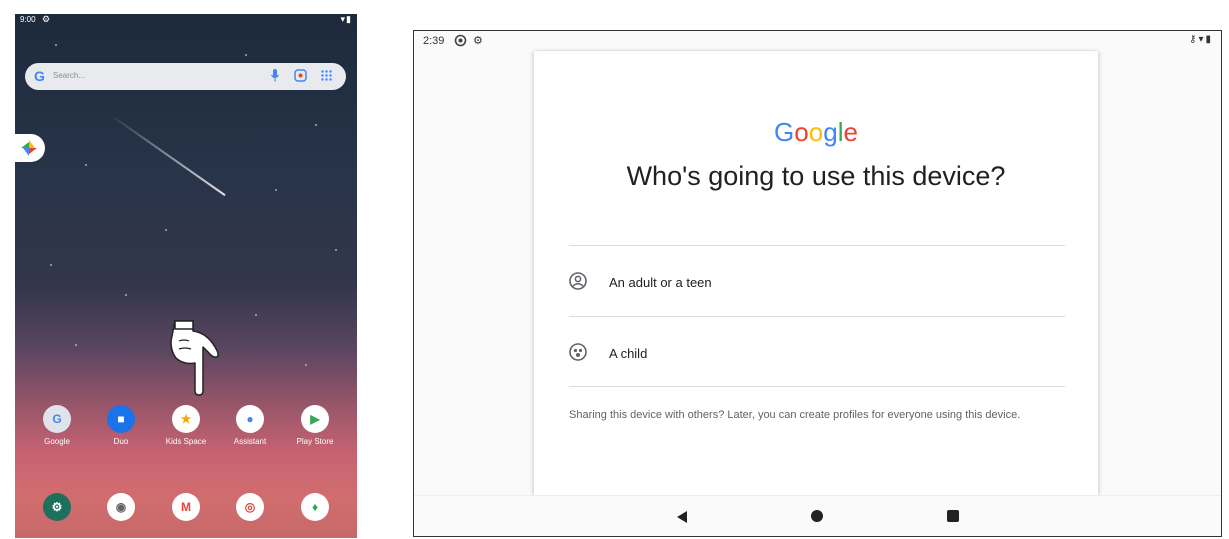  What do you see at coordinates (121, 419) in the screenshot?
I see `duo-icon: ■` at bounding box center [121, 419].